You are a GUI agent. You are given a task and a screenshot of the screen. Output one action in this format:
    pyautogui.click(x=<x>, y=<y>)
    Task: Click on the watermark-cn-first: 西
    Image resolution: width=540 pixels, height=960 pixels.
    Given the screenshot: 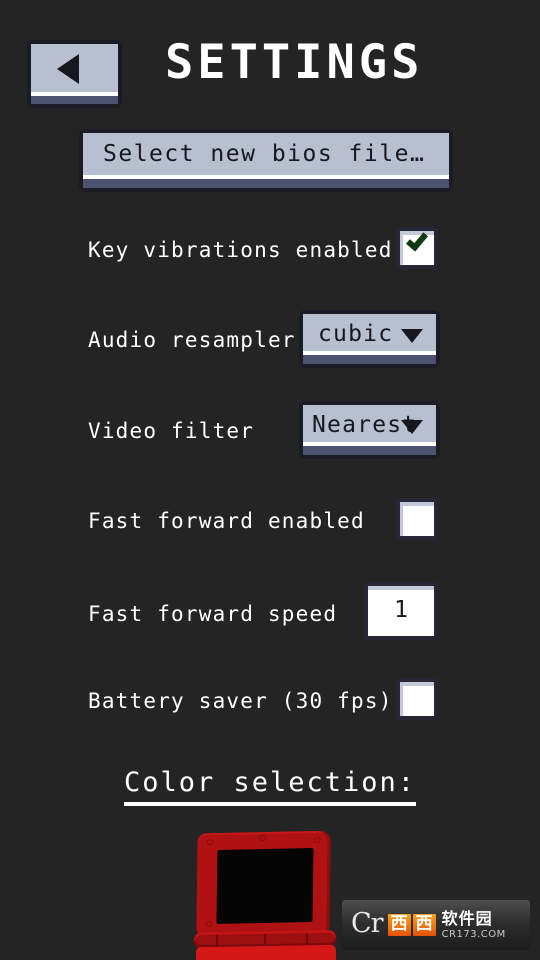 What is the action you would take?
    pyautogui.click(x=399, y=925)
    